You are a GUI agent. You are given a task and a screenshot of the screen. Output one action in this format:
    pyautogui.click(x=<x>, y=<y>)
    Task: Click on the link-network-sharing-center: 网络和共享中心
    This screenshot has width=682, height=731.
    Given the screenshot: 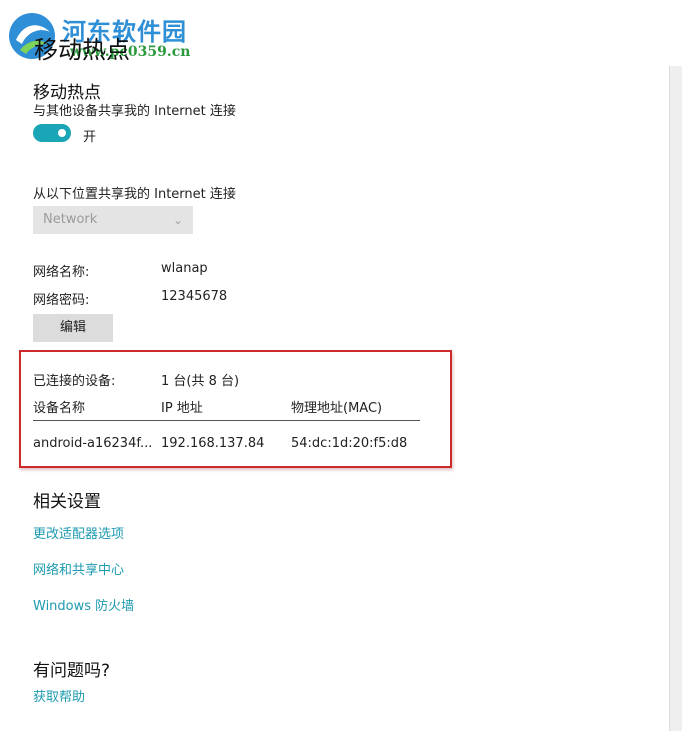 What is the action you would take?
    pyautogui.click(x=78, y=568)
    